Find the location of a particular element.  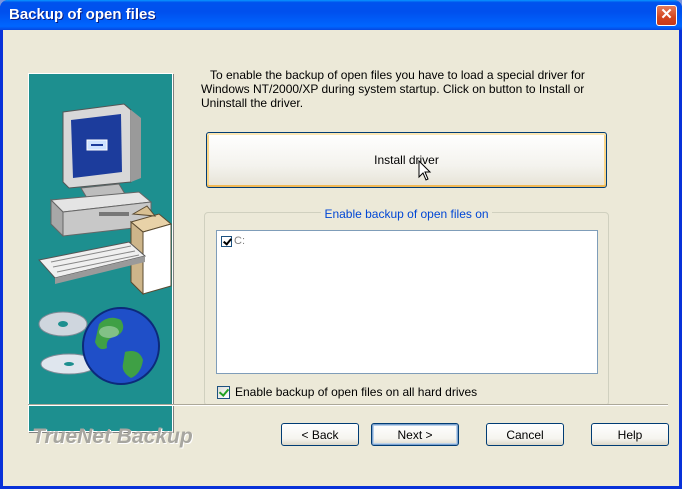

close-button: ✕ is located at coordinates (666, 15).